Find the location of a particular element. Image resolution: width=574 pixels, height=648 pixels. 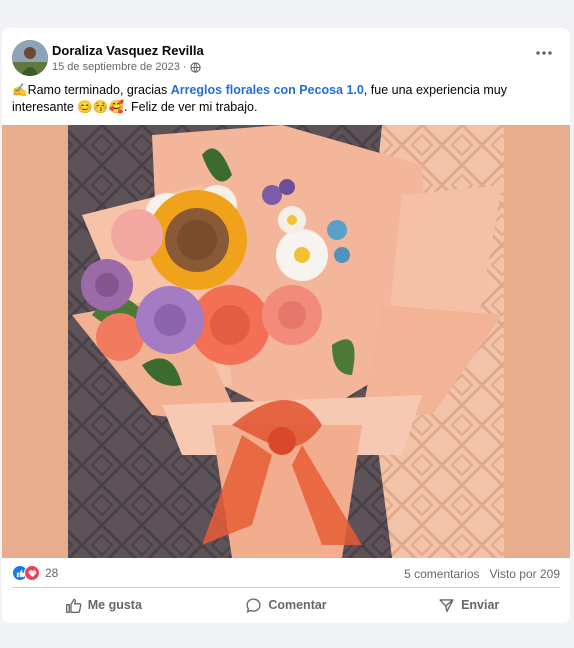

love-reaction-icon is located at coordinates (32, 573).